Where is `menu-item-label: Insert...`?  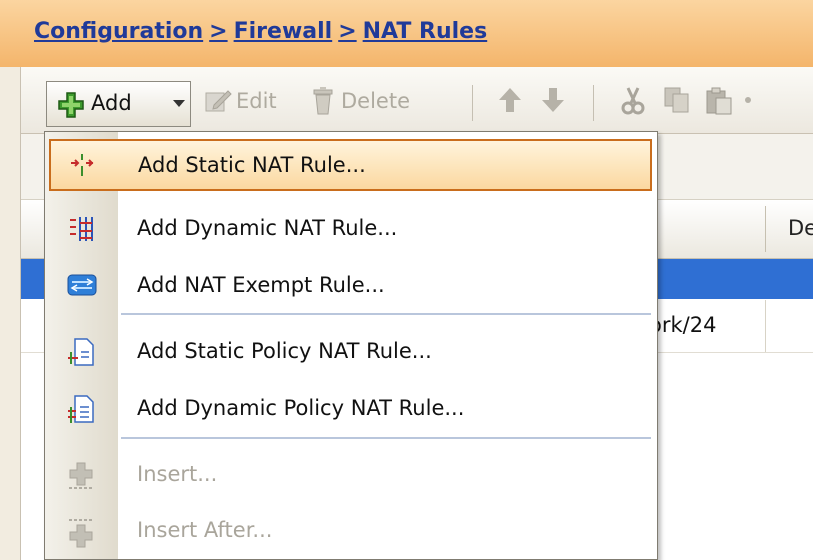
menu-item-label: Insert... is located at coordinates (177, 474).